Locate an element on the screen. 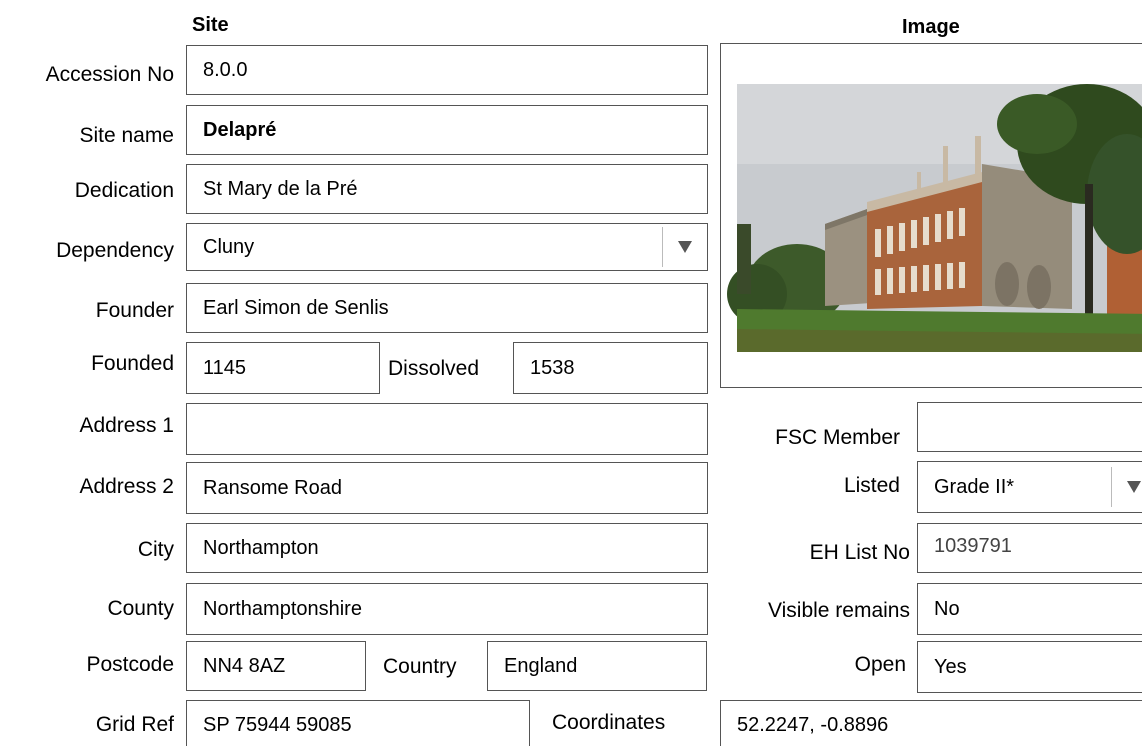  grid-ref-field: SP 75944 59085 is located at coordinates (358, 723).